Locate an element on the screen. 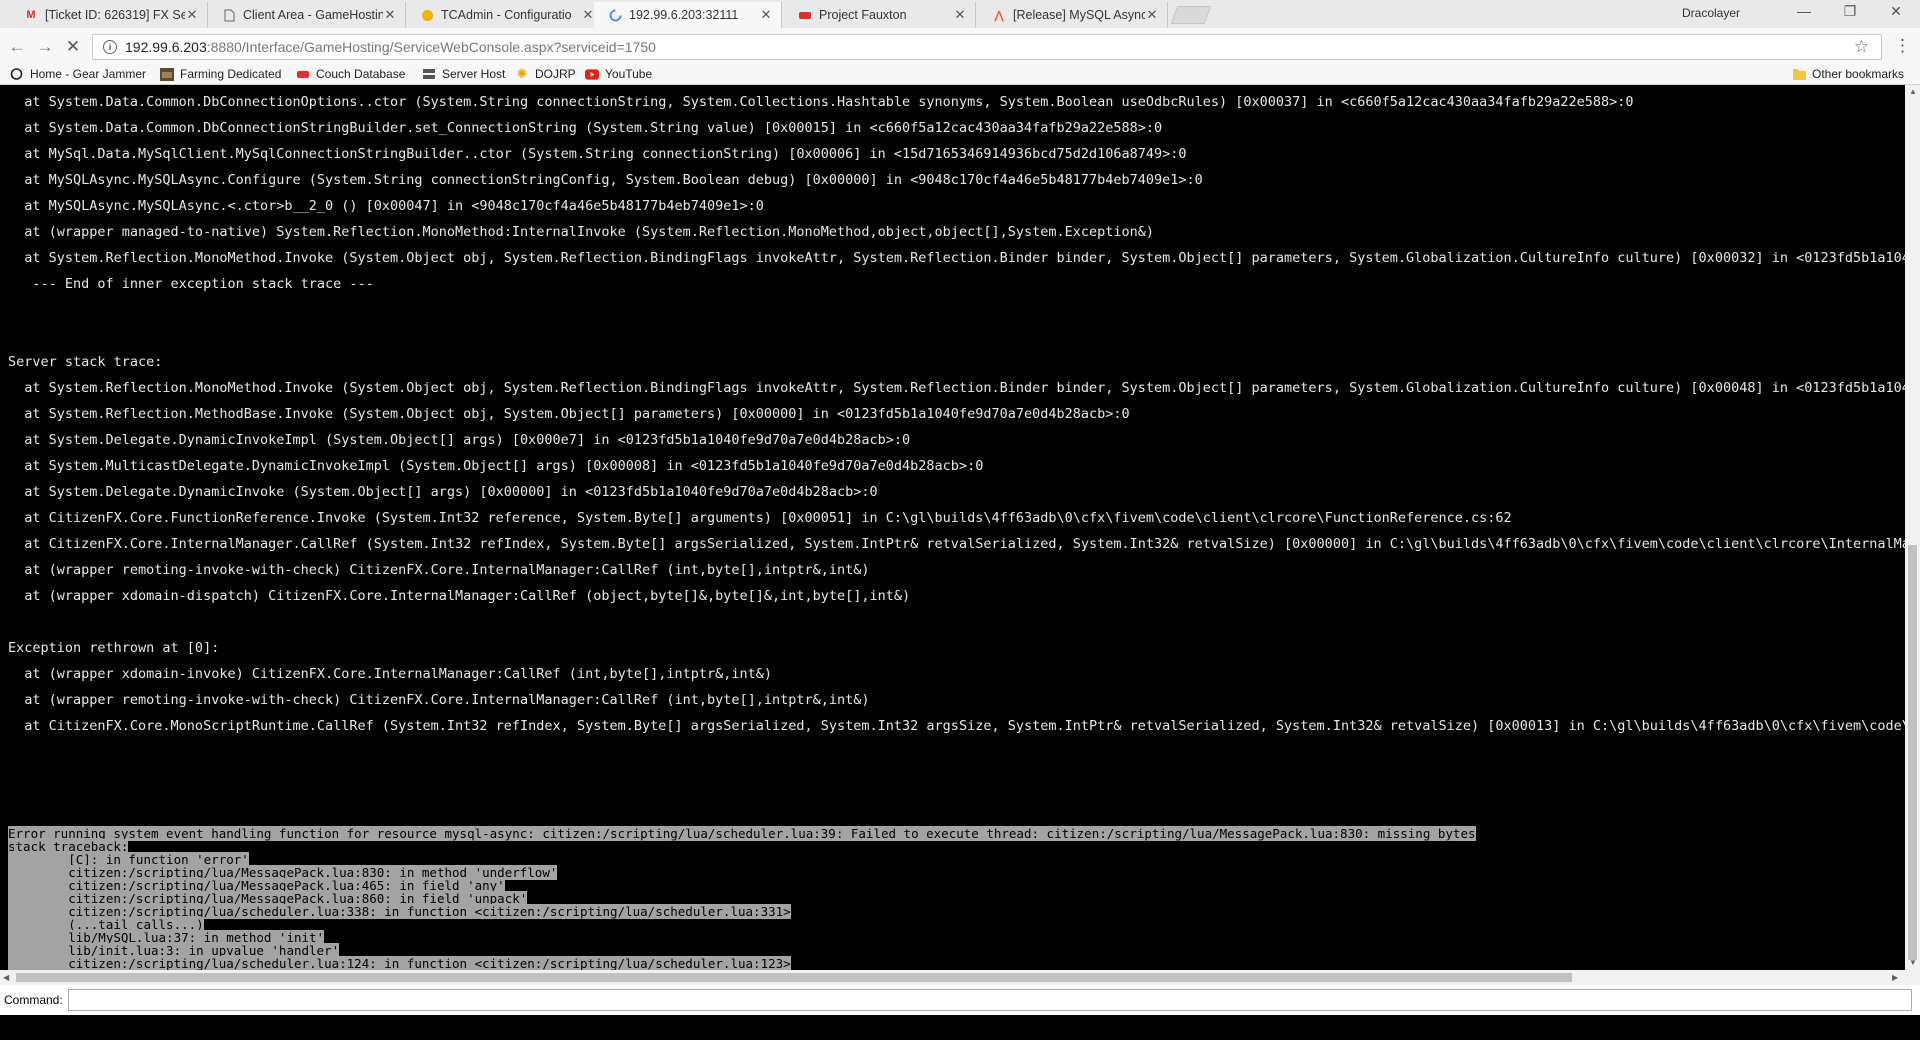 The width and height of the screenshot is (1920, 1040). youtube-icon is located at coordinates (592, 74).